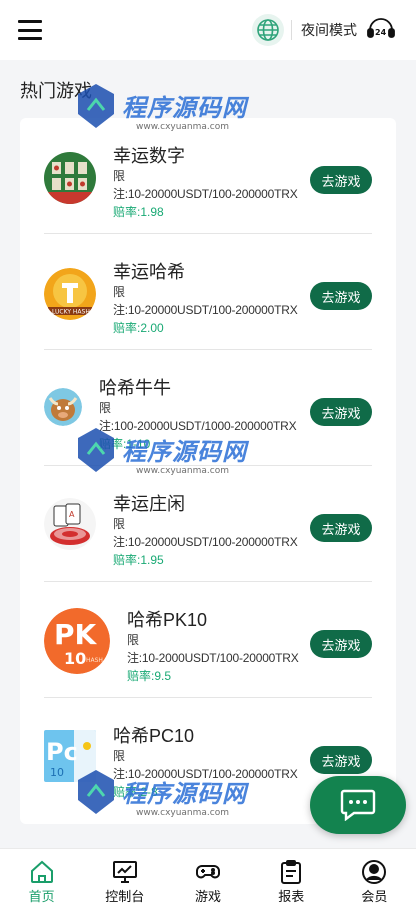 The height and width of the screenshot is (915, 416). What do you see at coordinates (167, 620) in the screenshot?
I see `game-name: 哈希PK10` at bounding box center [167, 620].